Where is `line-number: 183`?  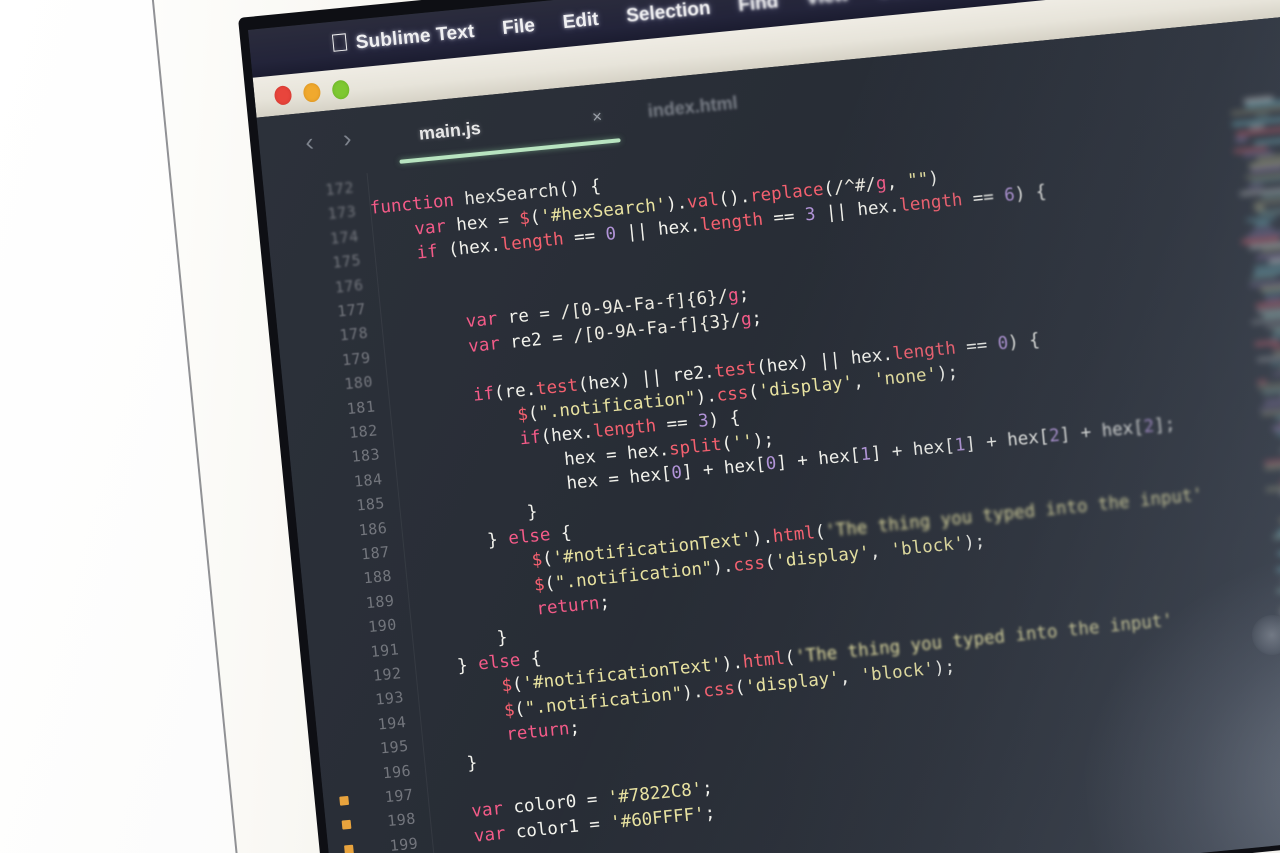 line-number: 183 is located at coordinates (365, 456).